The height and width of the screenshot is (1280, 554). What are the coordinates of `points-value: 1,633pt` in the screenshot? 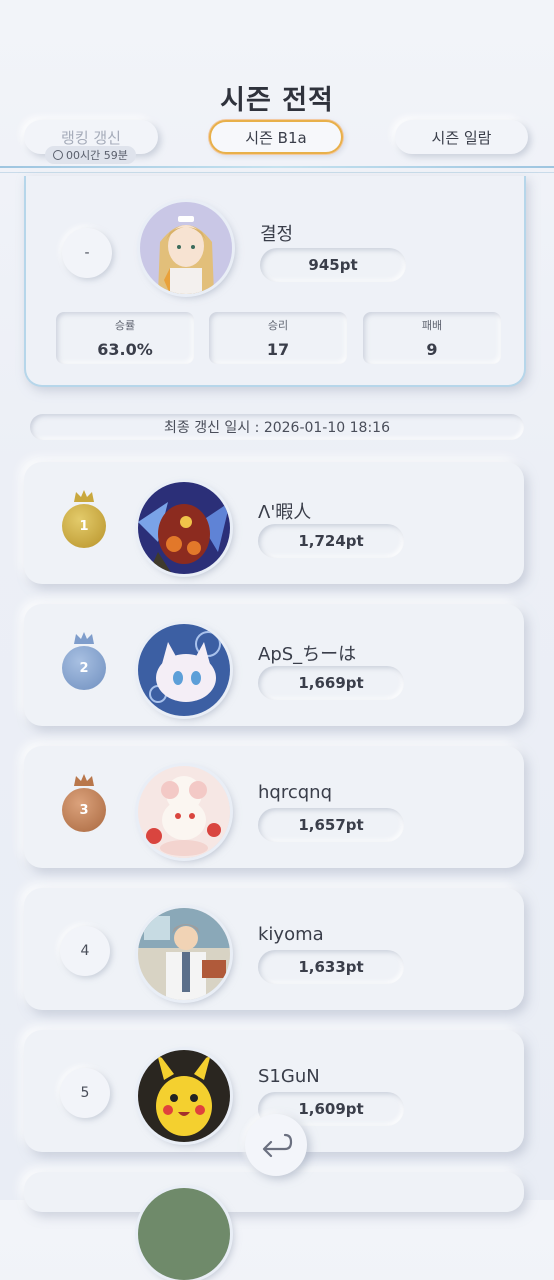 It's located at (331, 967).